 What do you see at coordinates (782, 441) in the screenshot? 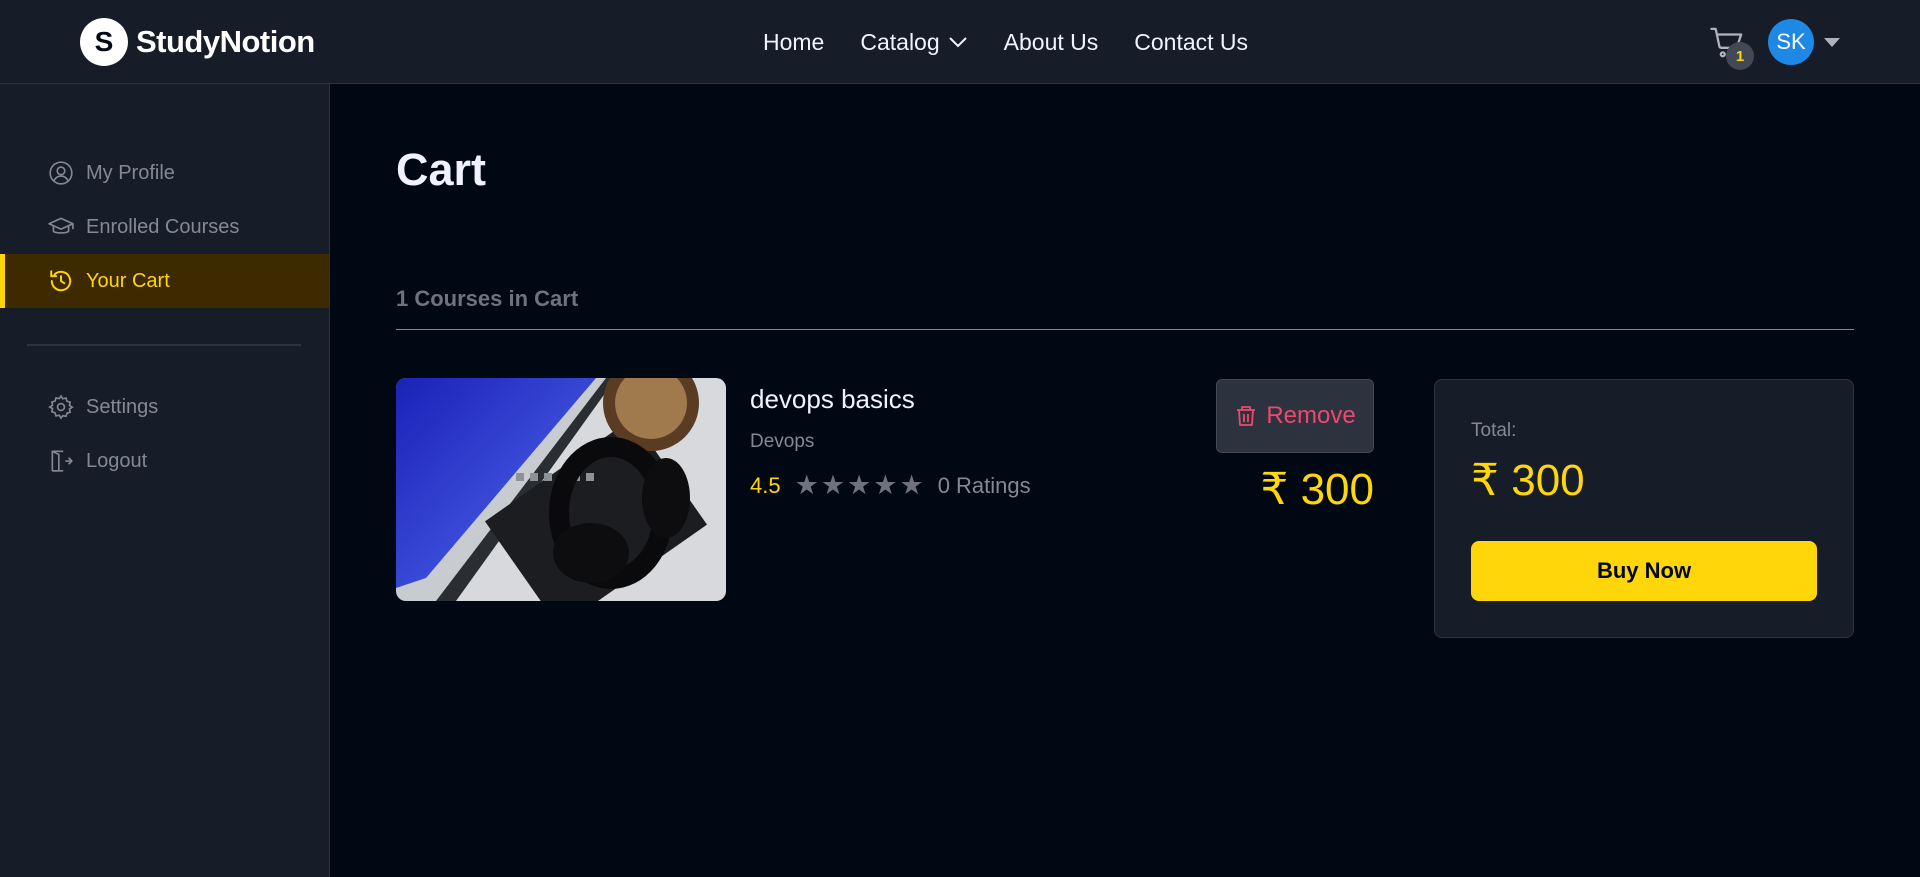
I see `course-category: Devops` at bounding box center [782, 441].